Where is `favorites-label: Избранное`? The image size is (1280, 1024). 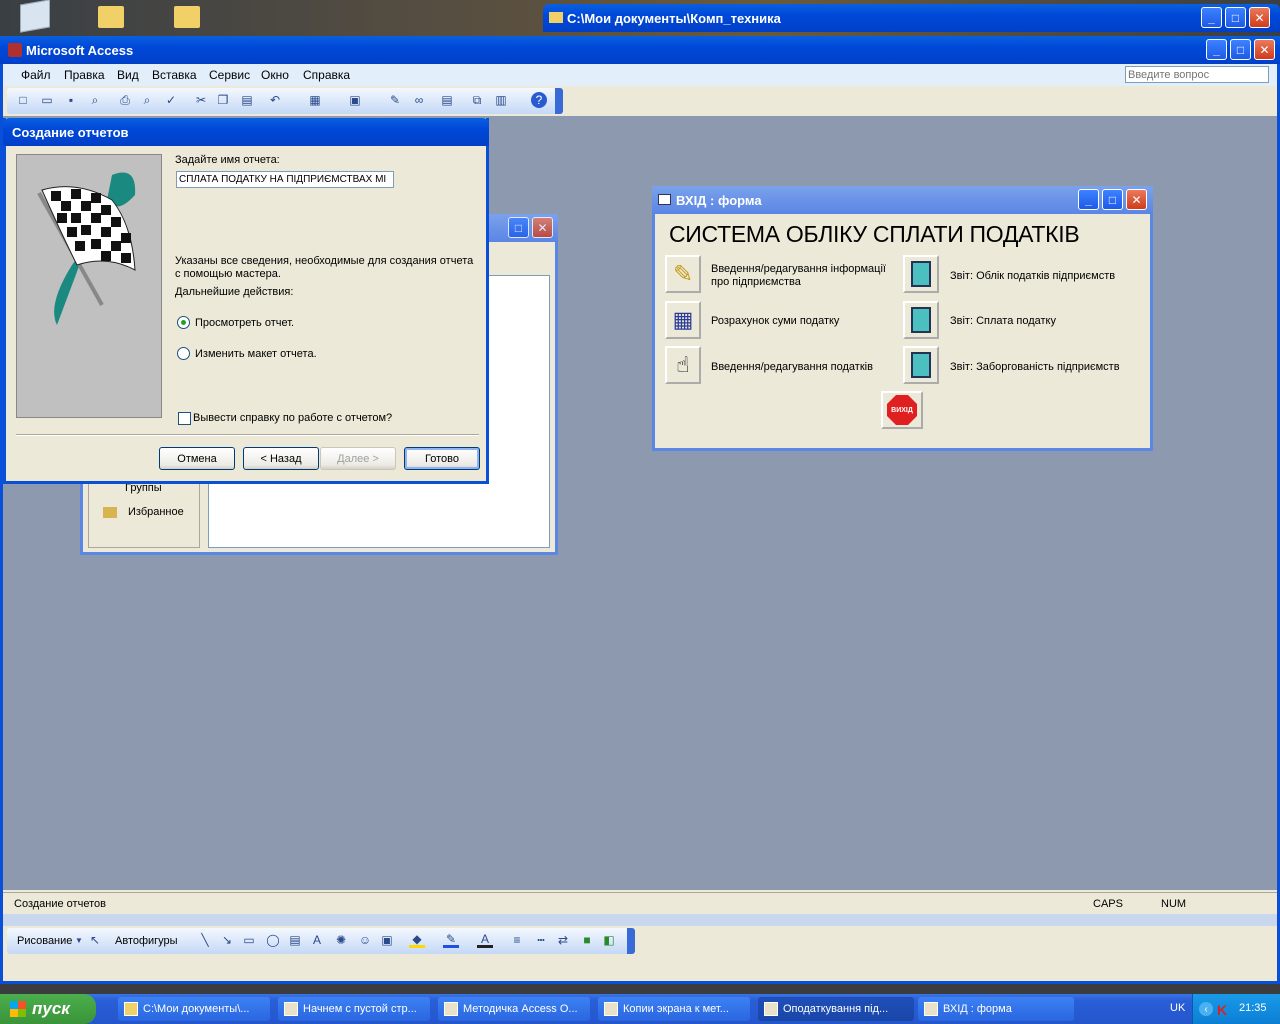 favorites-label: Избранное is located at coordinates (156, 512).